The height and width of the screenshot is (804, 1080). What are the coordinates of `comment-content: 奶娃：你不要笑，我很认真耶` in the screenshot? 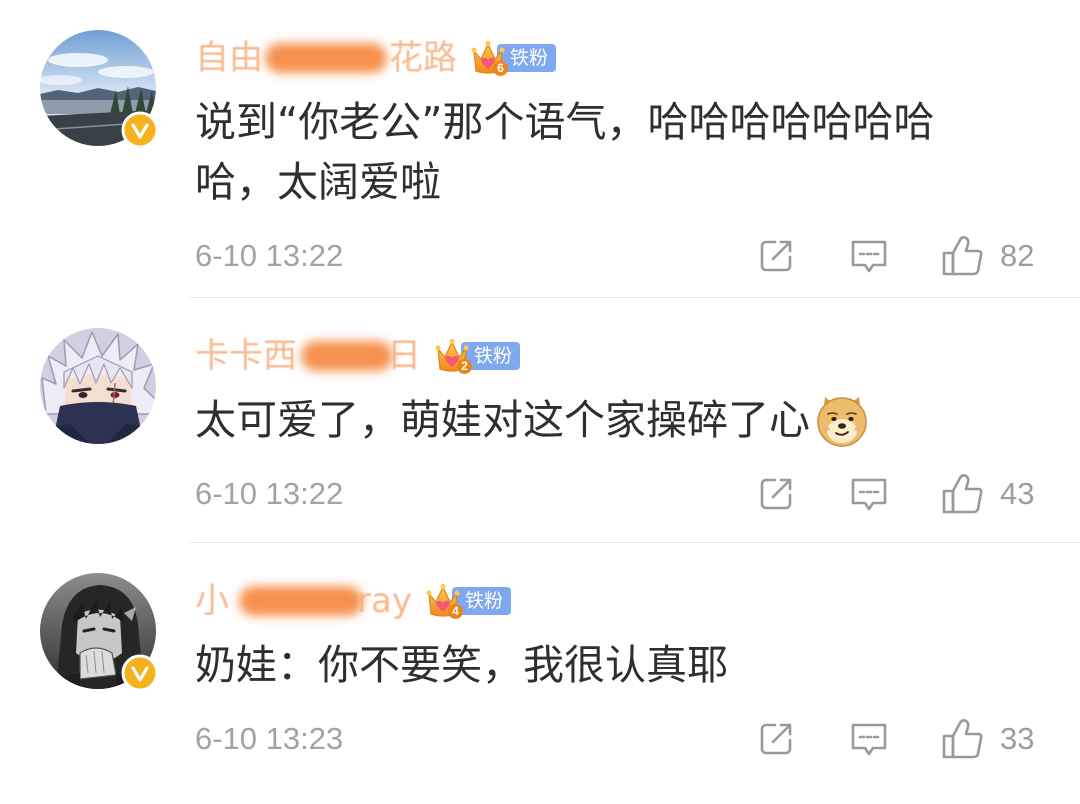 It's located at (637, 665).